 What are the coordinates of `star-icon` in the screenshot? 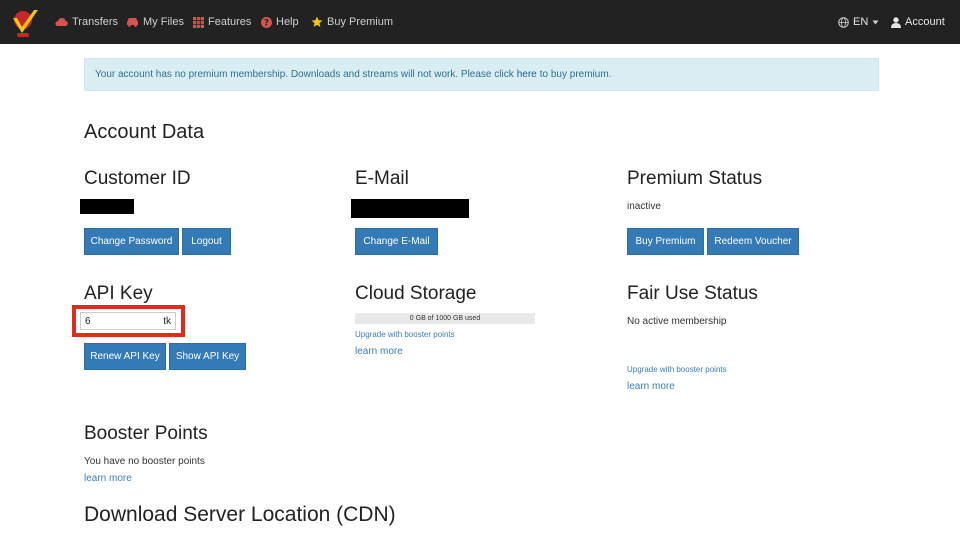 It's located at (317, 21).